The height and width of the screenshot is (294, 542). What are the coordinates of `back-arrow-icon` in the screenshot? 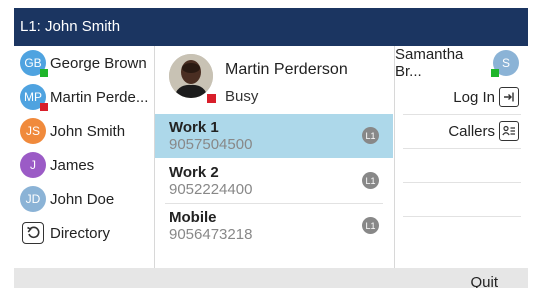 It's located at (33, 233).